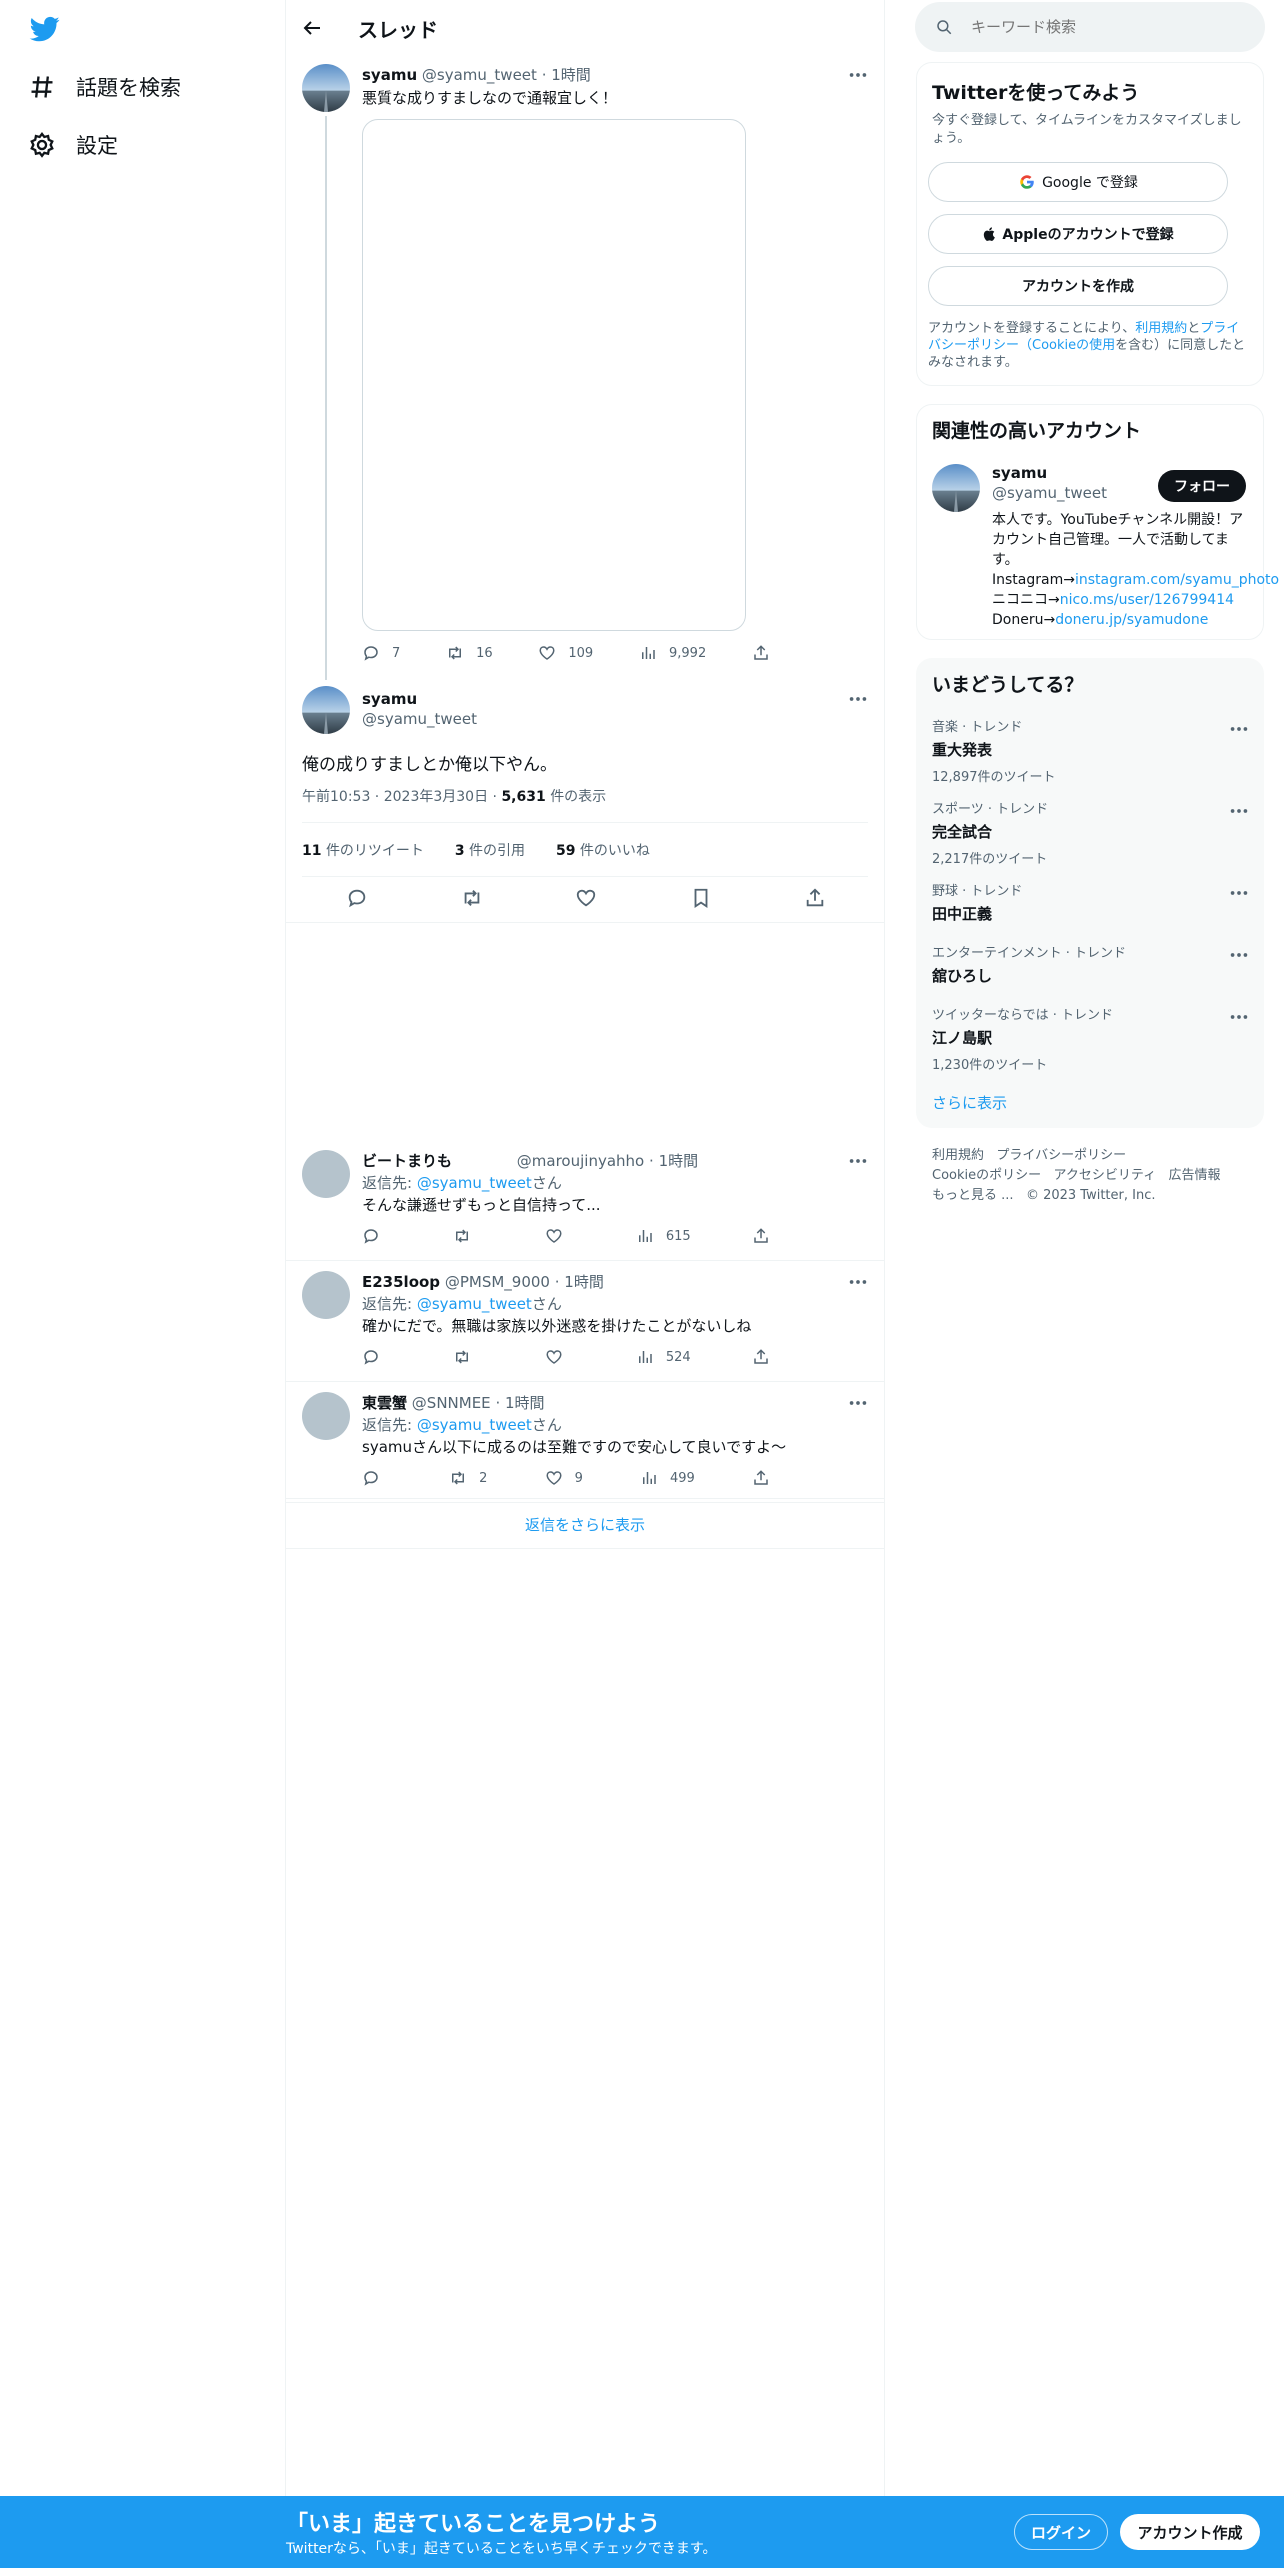  What do you see at coordinates (1078, 286) in the screenshot?
I see `create-account-button: アカウントを作成` at bounding box center [1078, 286].